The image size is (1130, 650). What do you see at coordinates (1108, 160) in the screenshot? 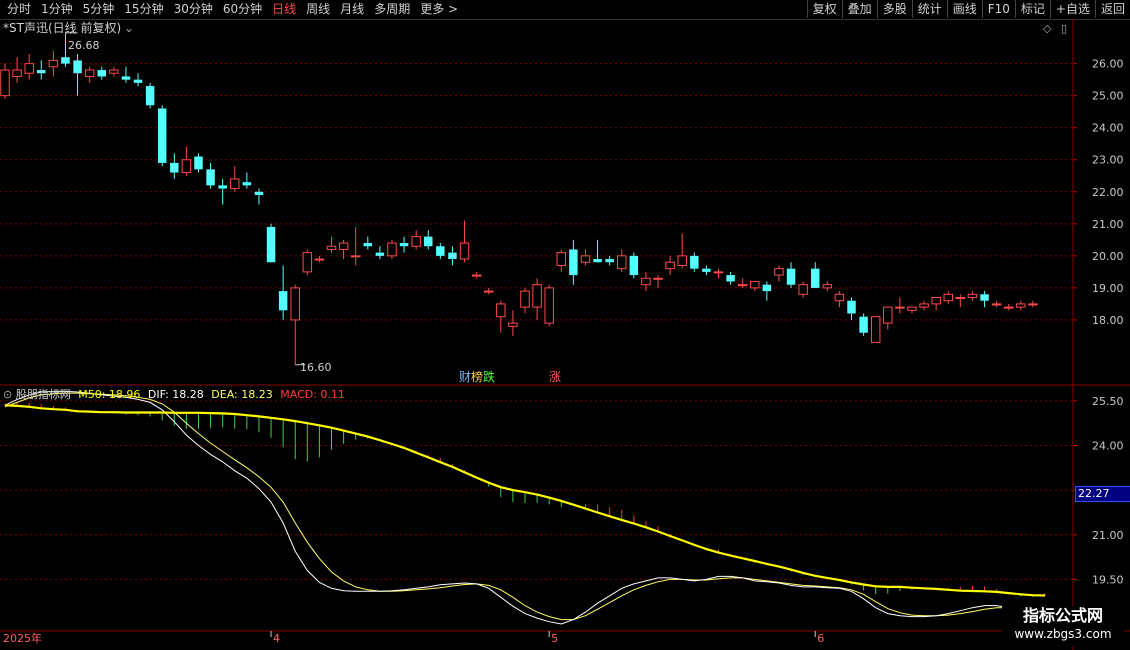
I see `main-y-tick-label: 23.00` at bounding box center [1108, 160].